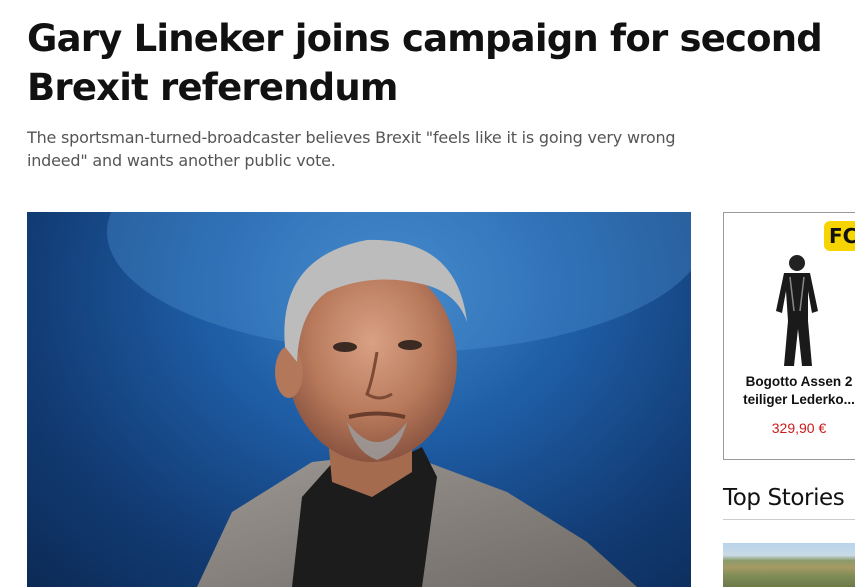  Describe the element at coordinates (789, 519) in the screenshot. I see `section-divider` at that location.